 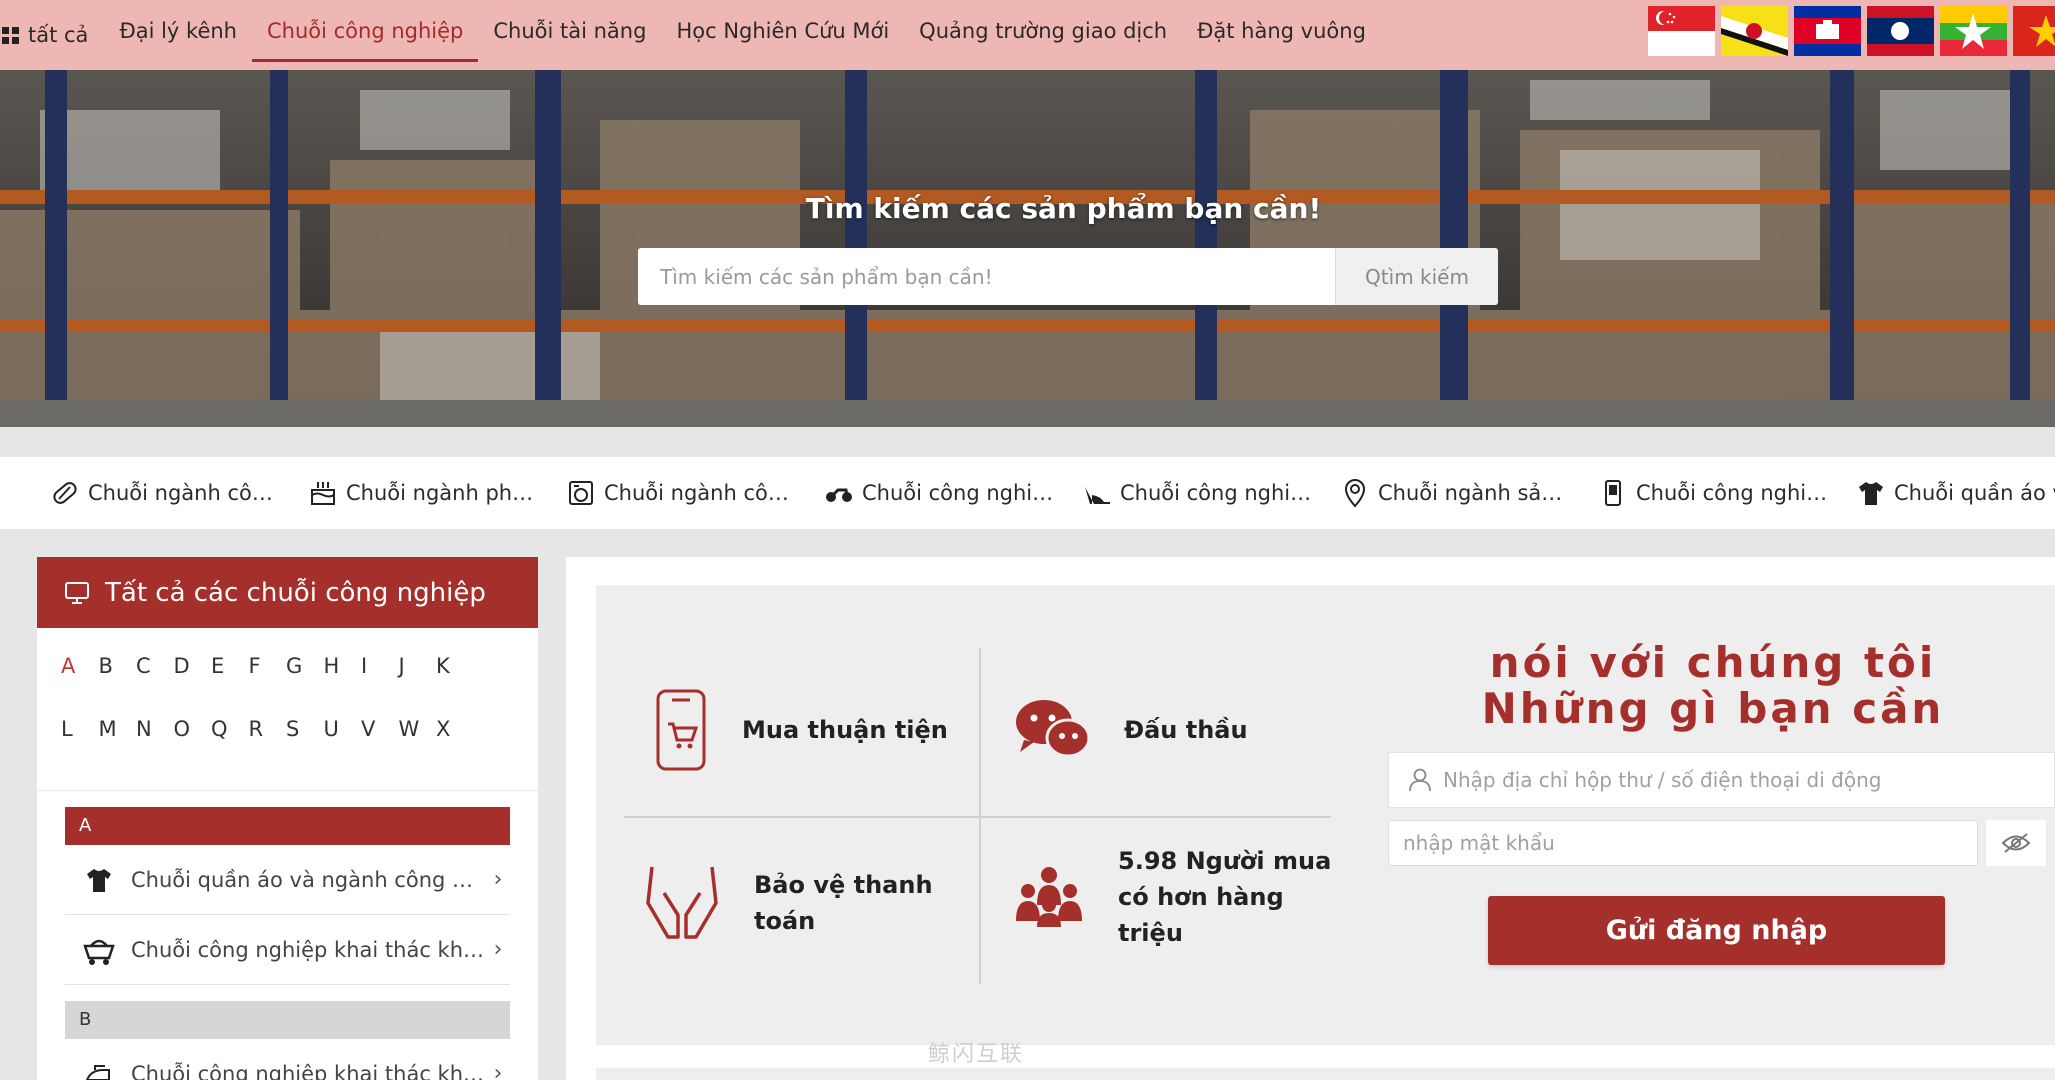 What do you see at coordinates (804, 903) in the screenshot?
I see `feature-payment-protection: Bảo vệ thanh toán` at bounding box center [804, 903].